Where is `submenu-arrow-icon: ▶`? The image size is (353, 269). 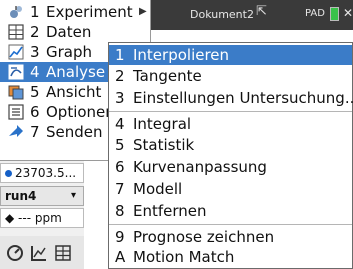
submenu-arrow-icon: ▶ is located at coordinates (143, 11).